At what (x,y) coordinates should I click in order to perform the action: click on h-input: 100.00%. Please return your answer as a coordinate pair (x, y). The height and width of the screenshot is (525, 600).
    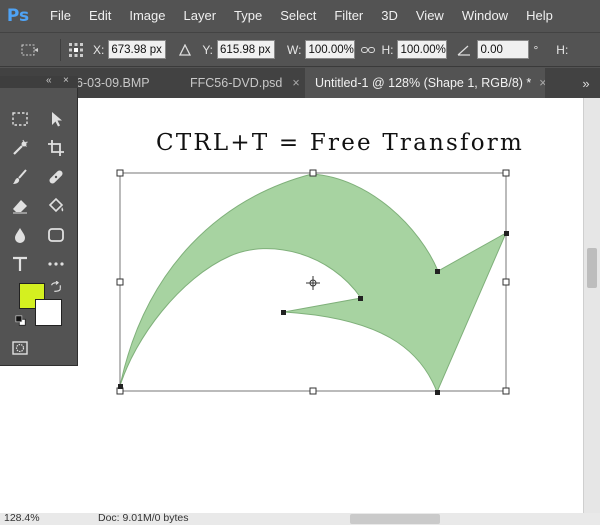
    Looking at the image, I should click on (422, 49).